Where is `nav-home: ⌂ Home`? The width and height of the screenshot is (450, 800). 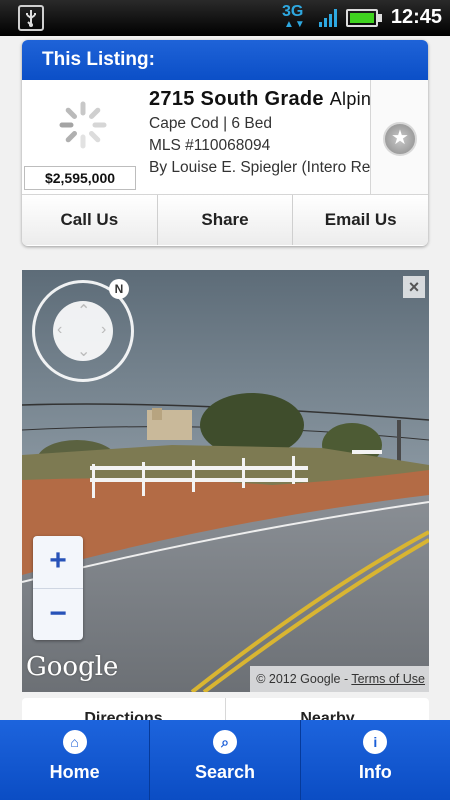 nav-home: ⌂ Home is located at coordinates (75, 760).